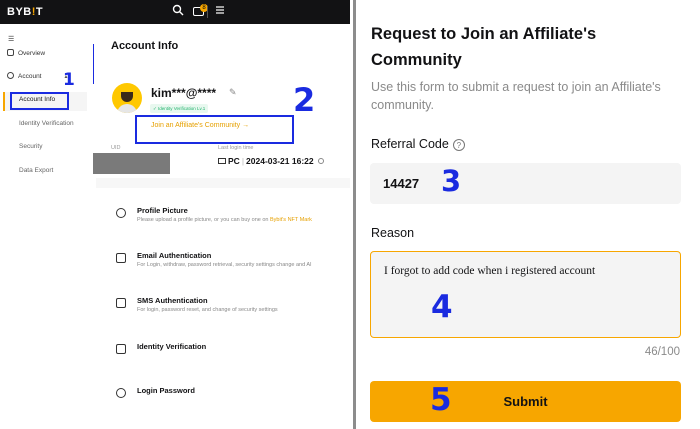 The width and height of the screenshot is (700, 429). Describe the element at coordinates (36, 170) in the screenshot. I see `sidebar-item-data-export: Data Export` at that location.